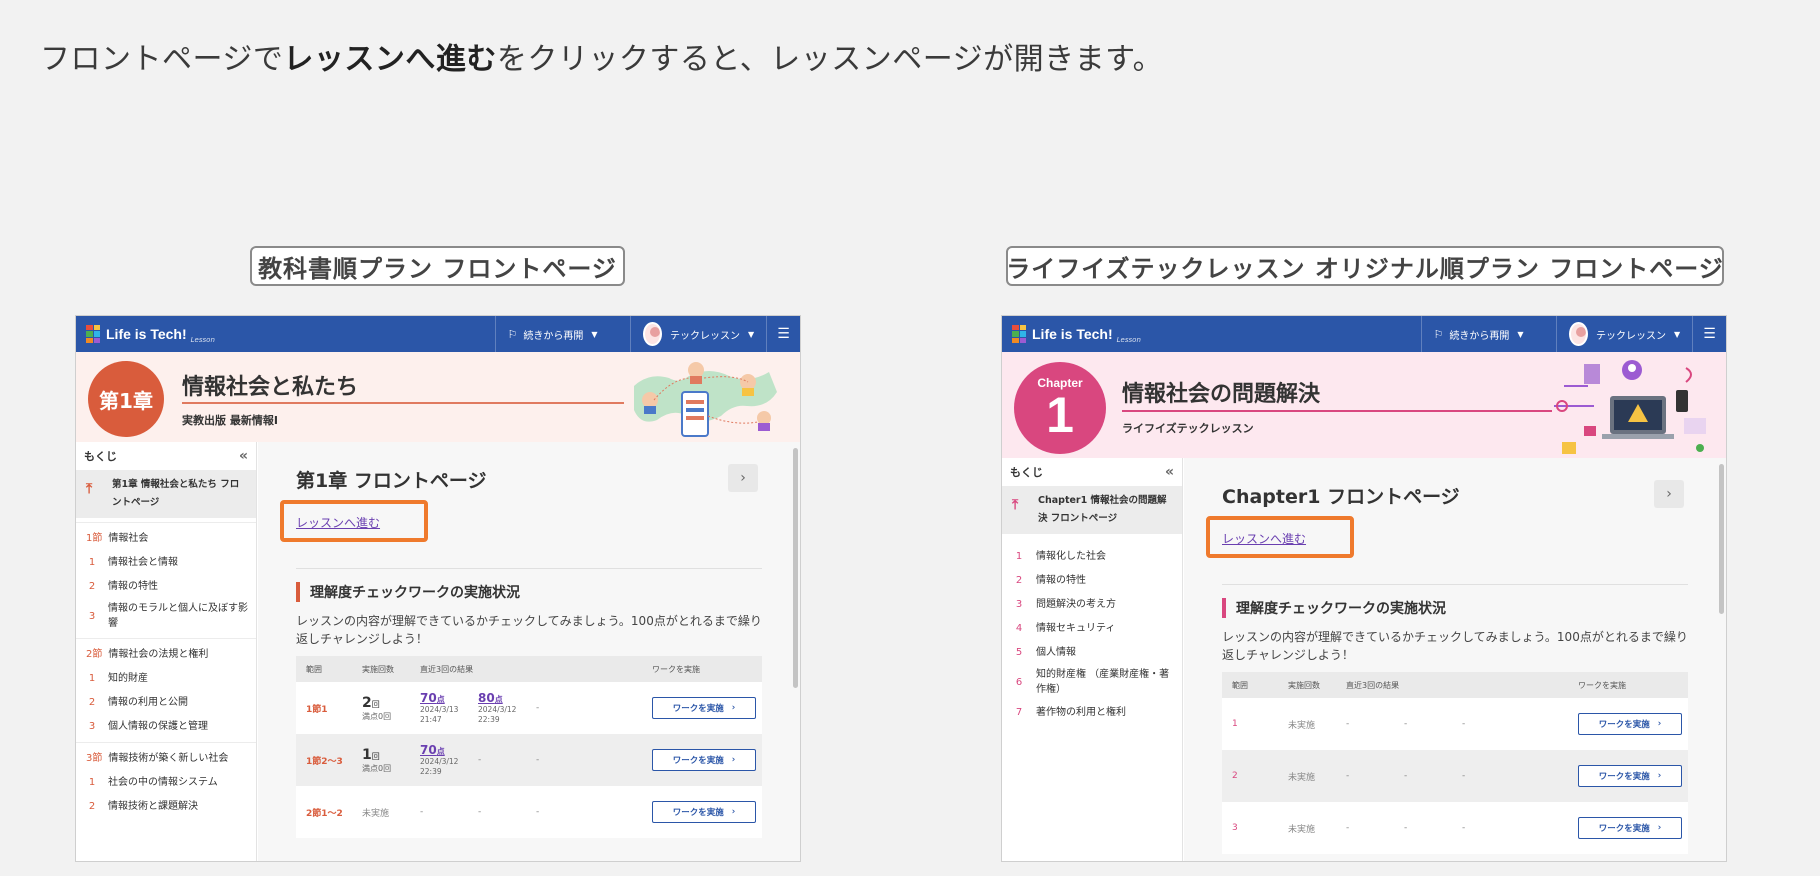 Image resolution: width=1820 pixels, height=876 pixels. I want to click on row-range: 2, so click(1235, 776).